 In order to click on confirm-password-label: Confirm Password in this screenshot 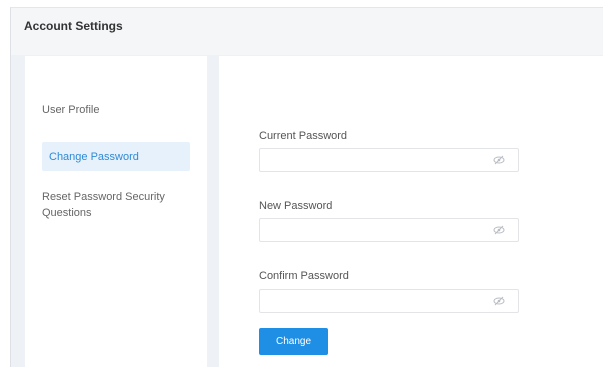, I will do `click(304, 276)`.